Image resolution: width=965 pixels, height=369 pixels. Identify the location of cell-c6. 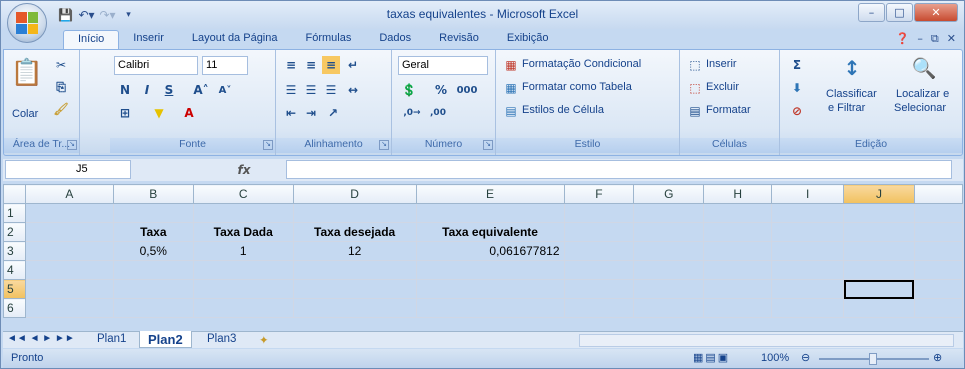
(243, 308).